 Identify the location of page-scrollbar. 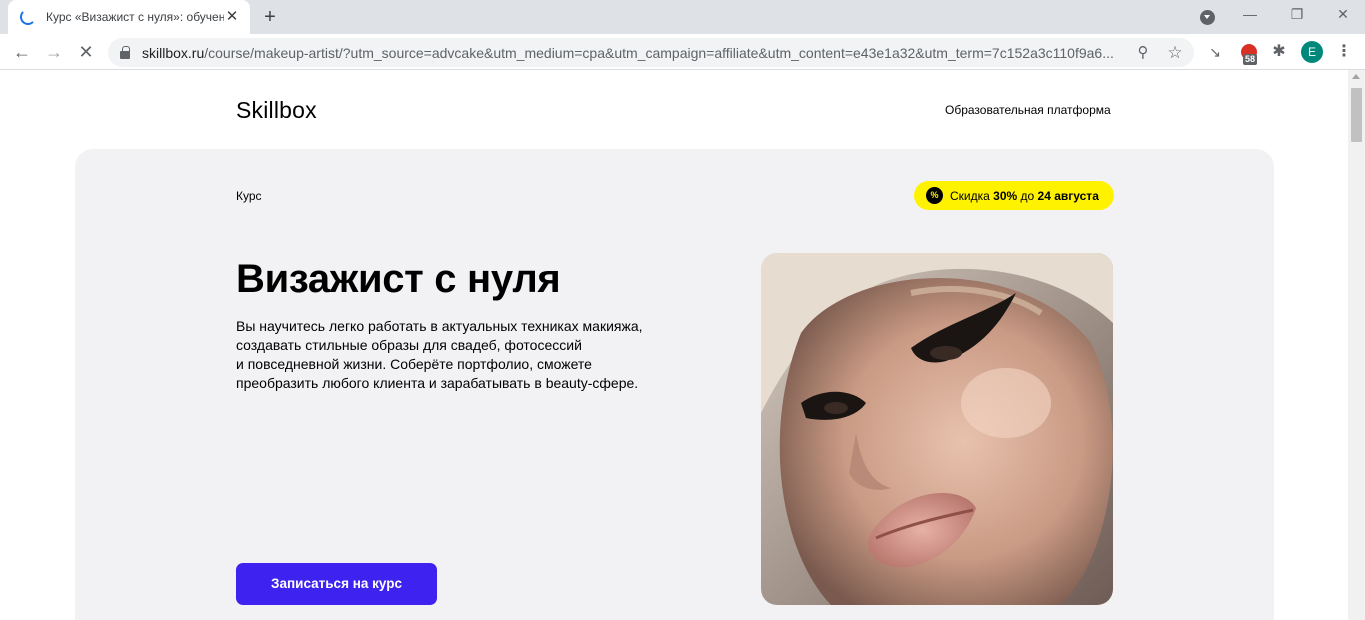
(1356, 345).